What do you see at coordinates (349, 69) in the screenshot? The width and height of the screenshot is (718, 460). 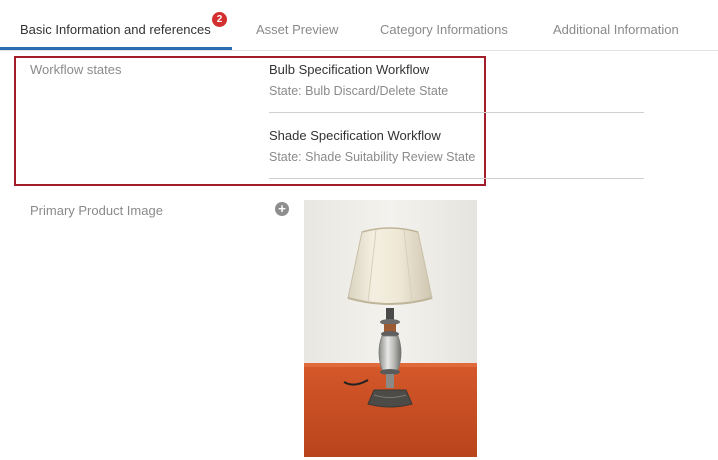 I see `workflow-title: Bulb Specification Workflow` at bounding box center [349, 69].